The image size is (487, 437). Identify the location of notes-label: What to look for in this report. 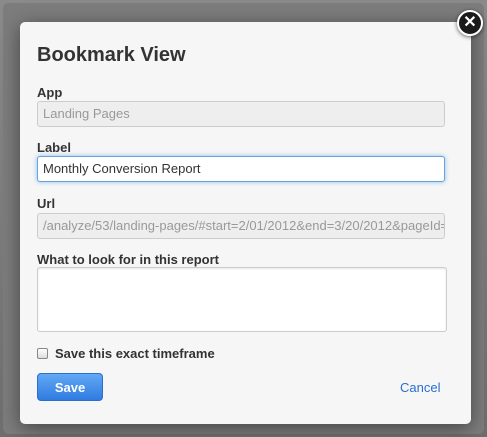
(128, 259).